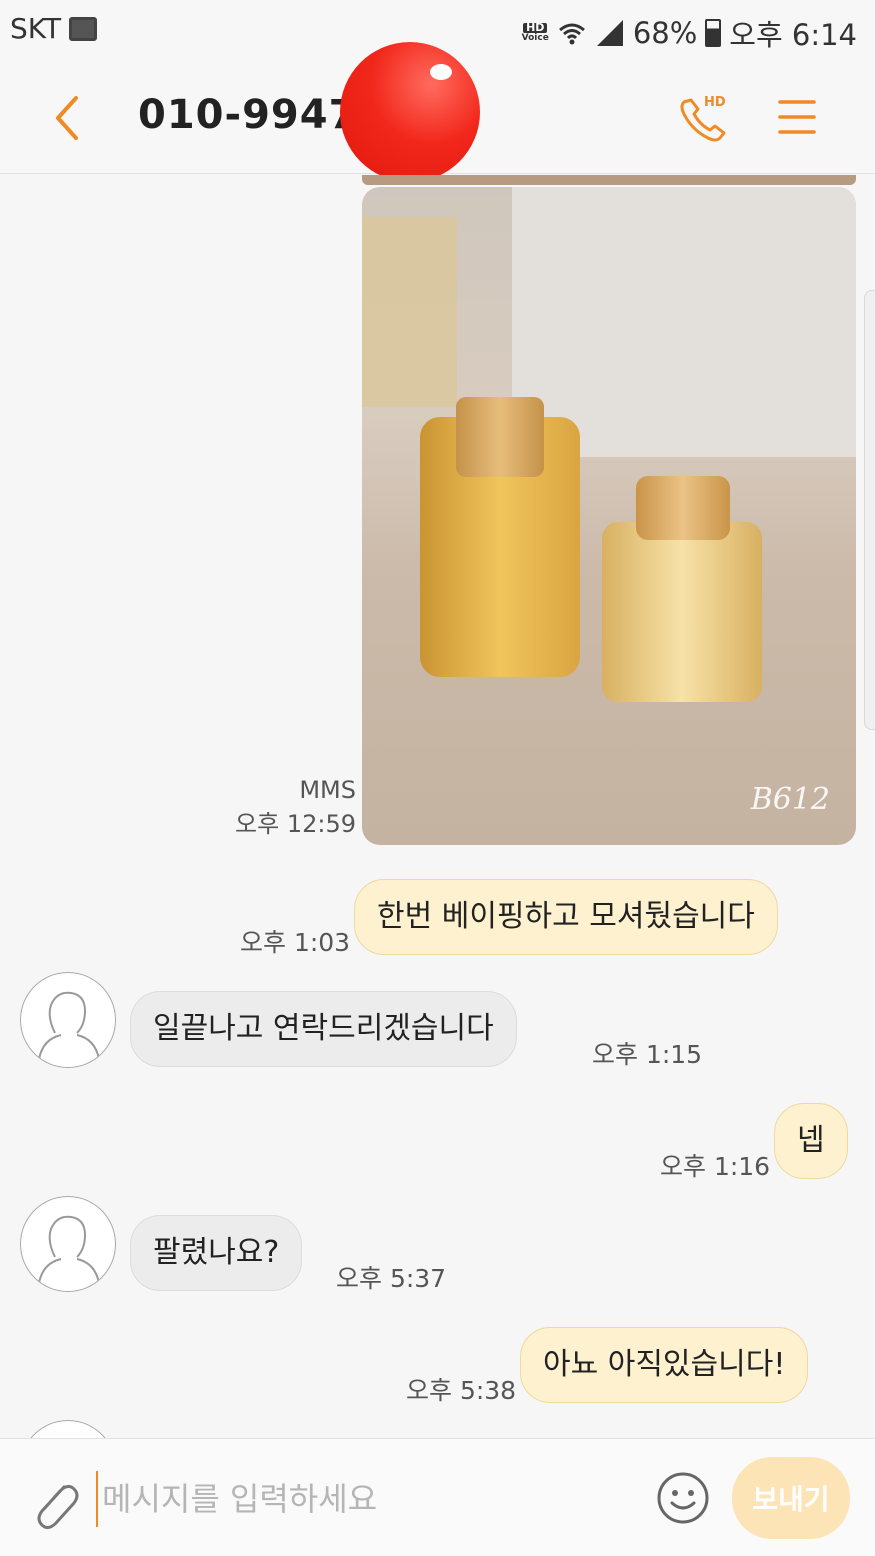 The height and width of the screenshot is (1556, 875). Describe the element at coordinates (790, 799) in the screenshot. I see `photo-watermark: B612` at that location.